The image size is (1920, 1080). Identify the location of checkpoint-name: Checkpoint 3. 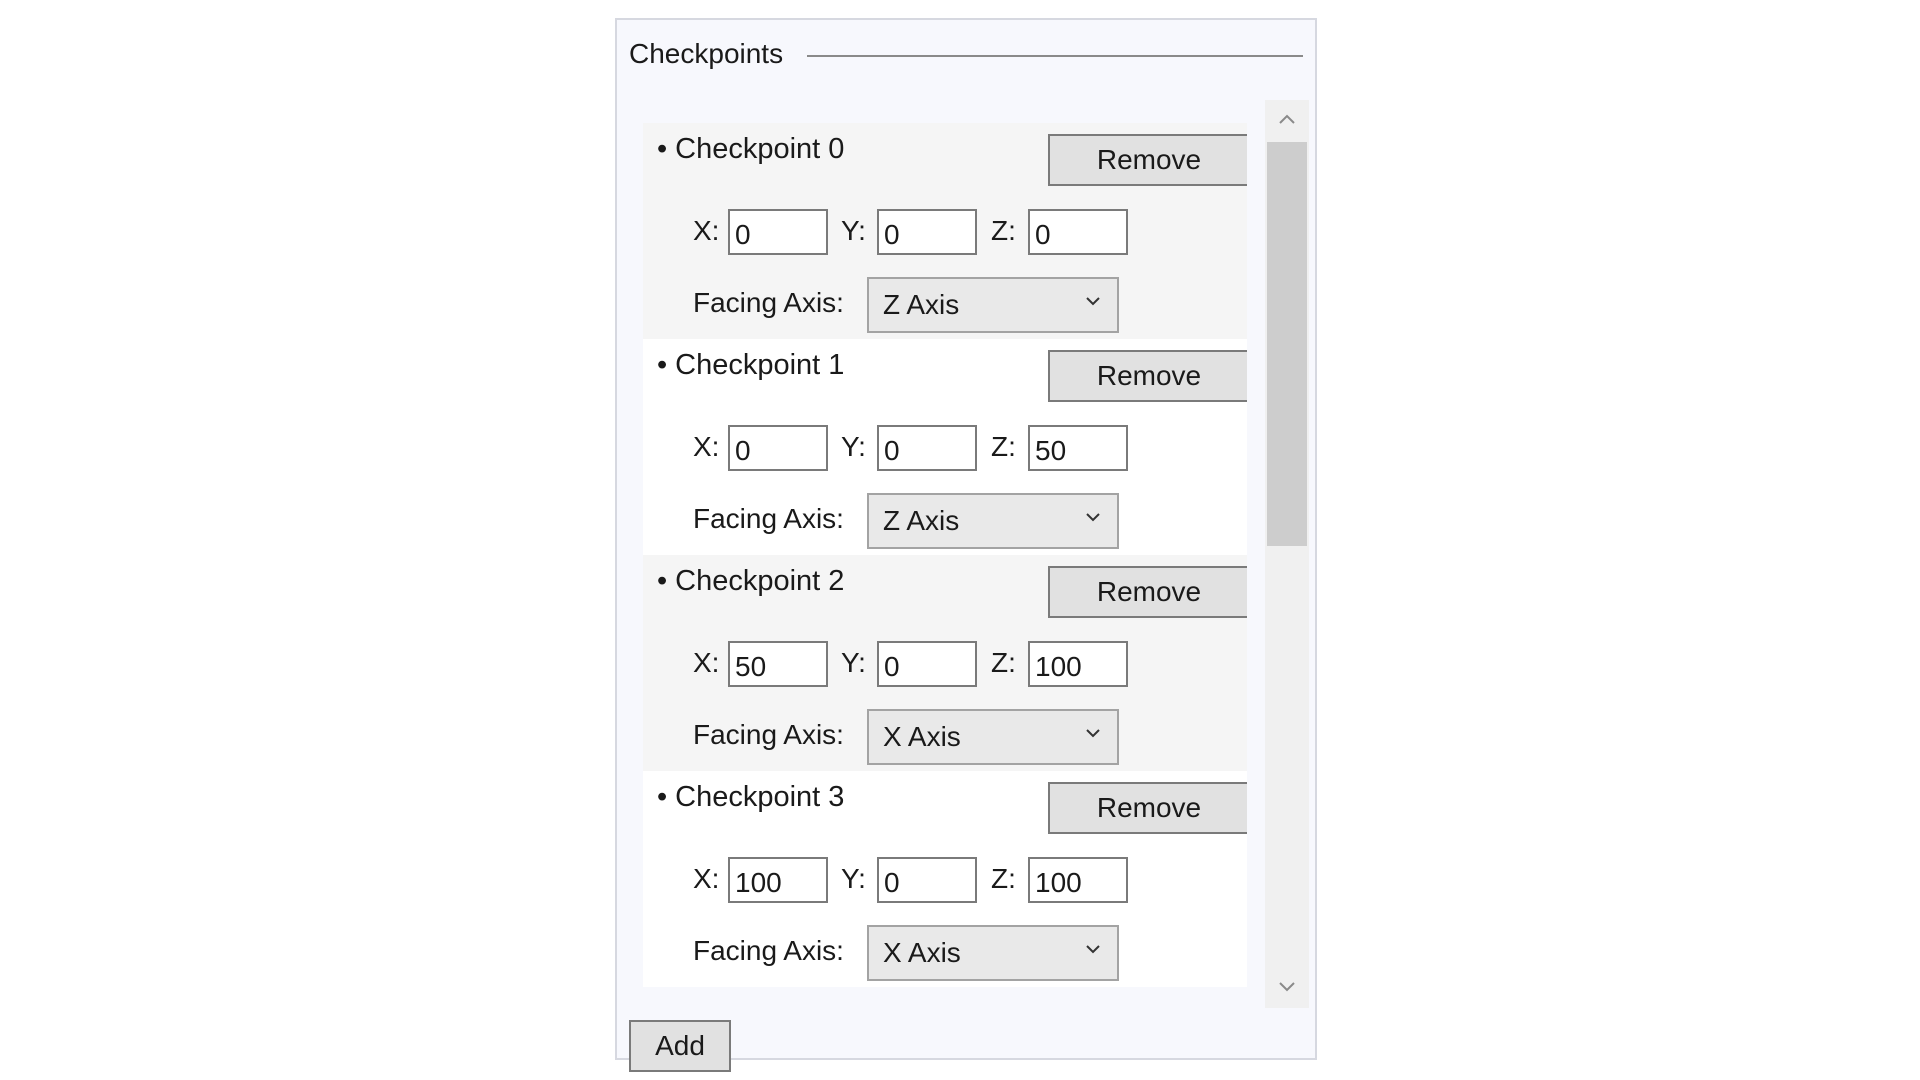
(760, 797).